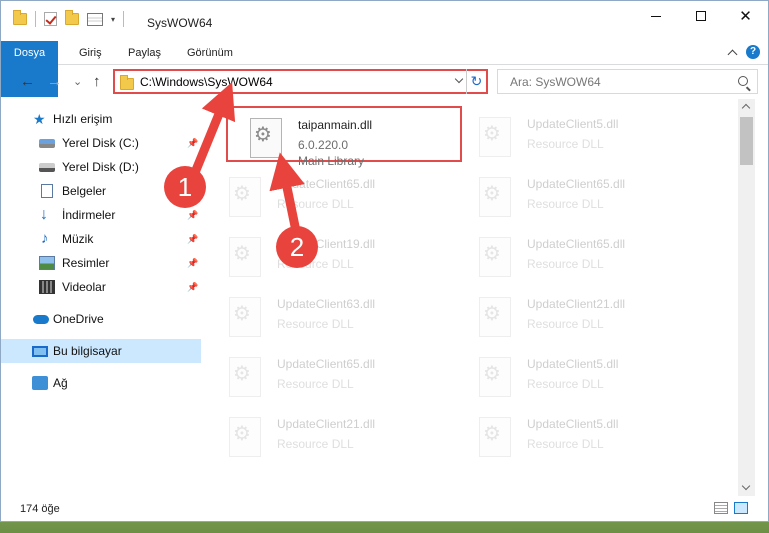 The height and width of the screenshot is (533, 769). I want to click on forward-arrow-icon: →, so click(54, 81).